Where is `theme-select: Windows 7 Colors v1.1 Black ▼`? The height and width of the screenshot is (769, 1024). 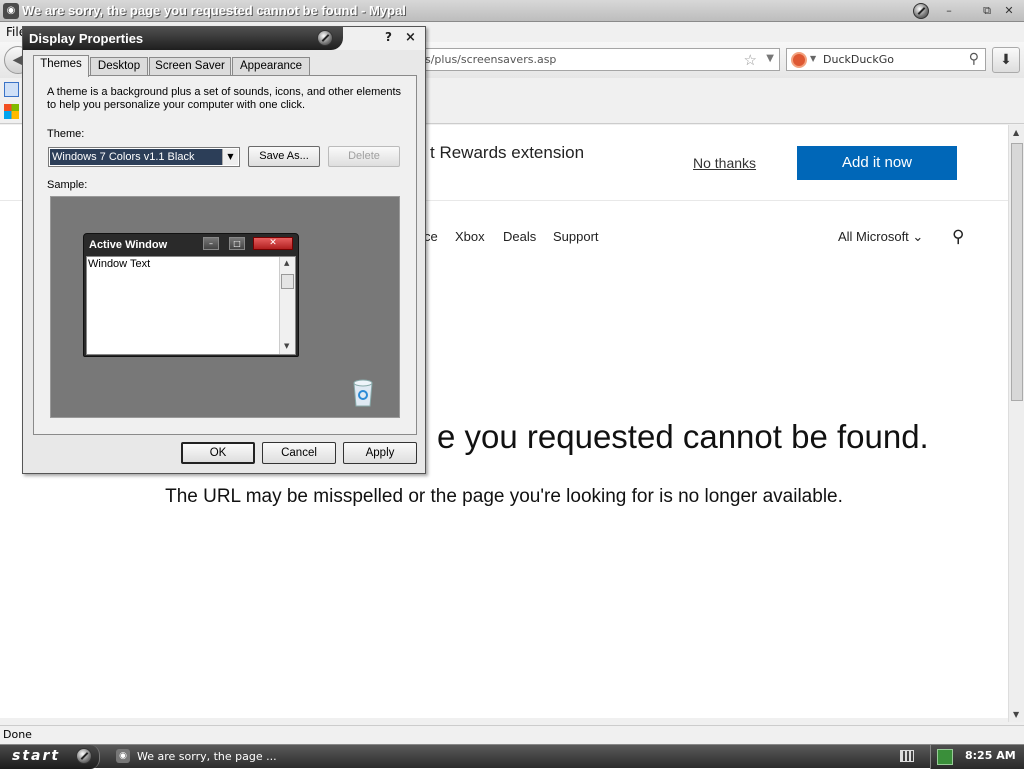 theme-select: Windows 7 Colors v1.1 Black ▼ is located at coordinates (144, 157).